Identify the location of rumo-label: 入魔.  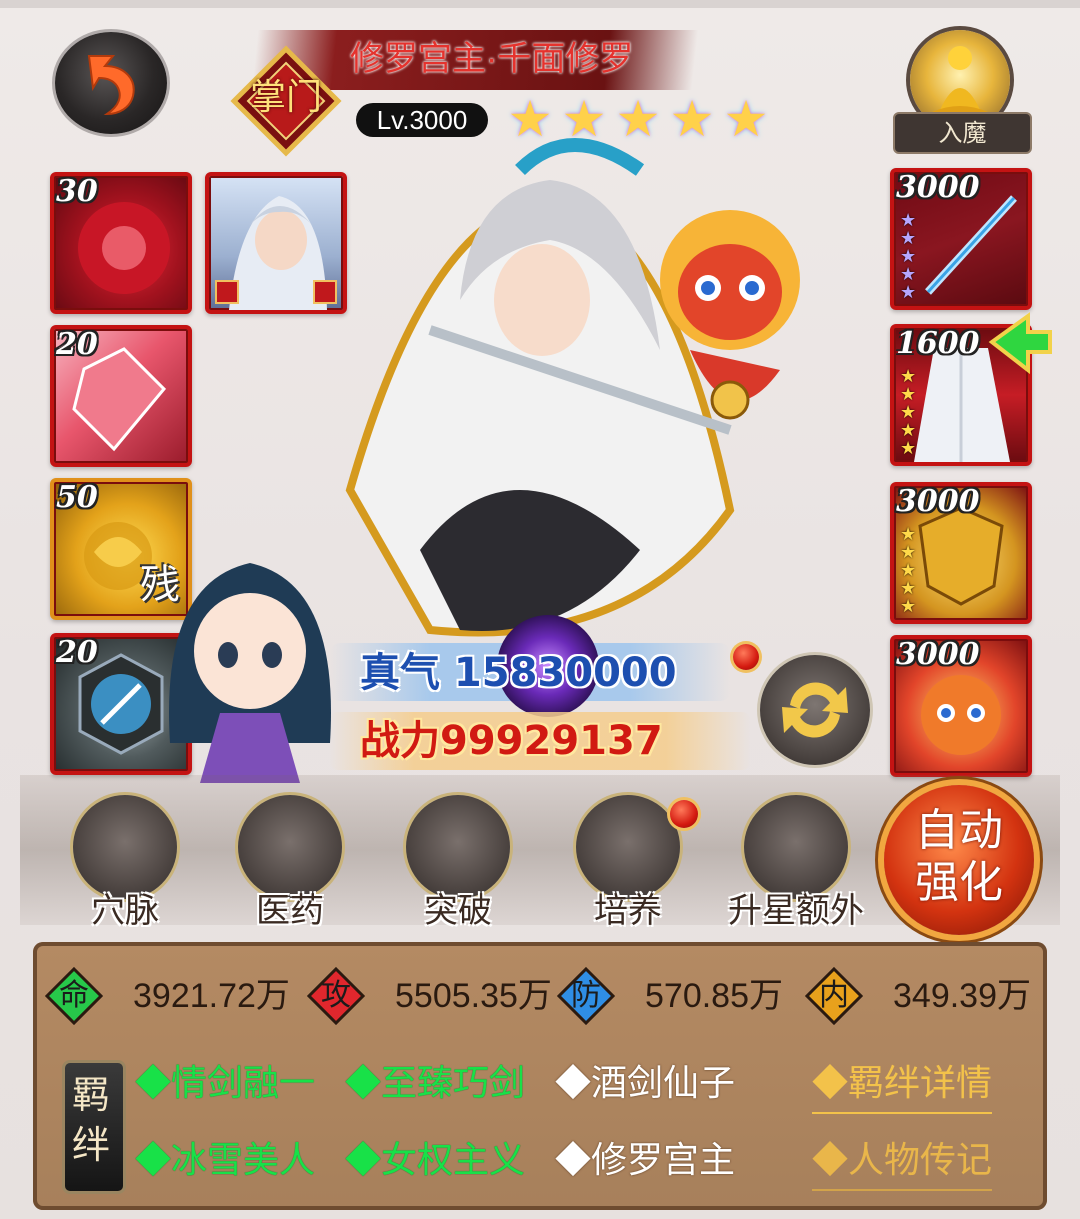
(962, 133).